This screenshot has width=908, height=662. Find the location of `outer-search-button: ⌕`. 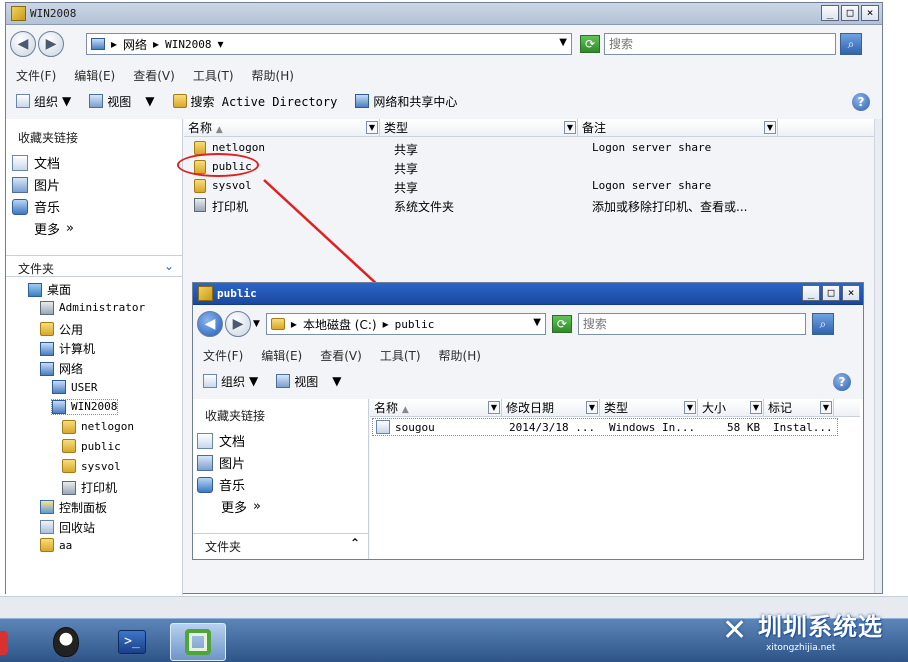

outer-search-button: ⌕ is located at coordinates (851, 44).